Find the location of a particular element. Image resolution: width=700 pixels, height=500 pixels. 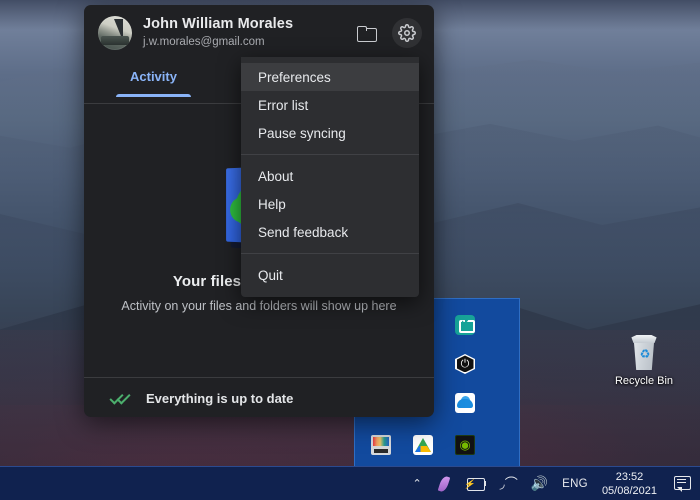

folder-icon is located at coordinates (367, 34).